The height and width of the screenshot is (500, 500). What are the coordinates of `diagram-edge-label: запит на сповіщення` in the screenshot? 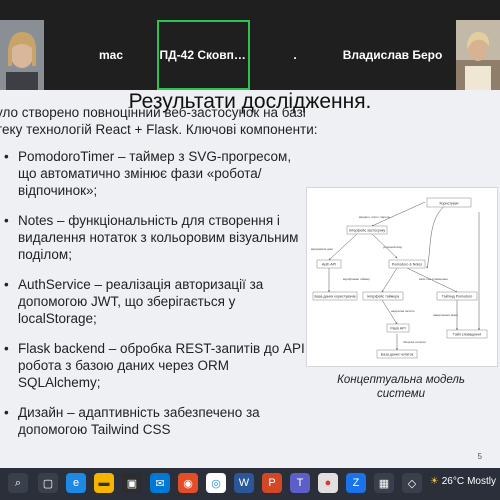 It's located at (433, 279).